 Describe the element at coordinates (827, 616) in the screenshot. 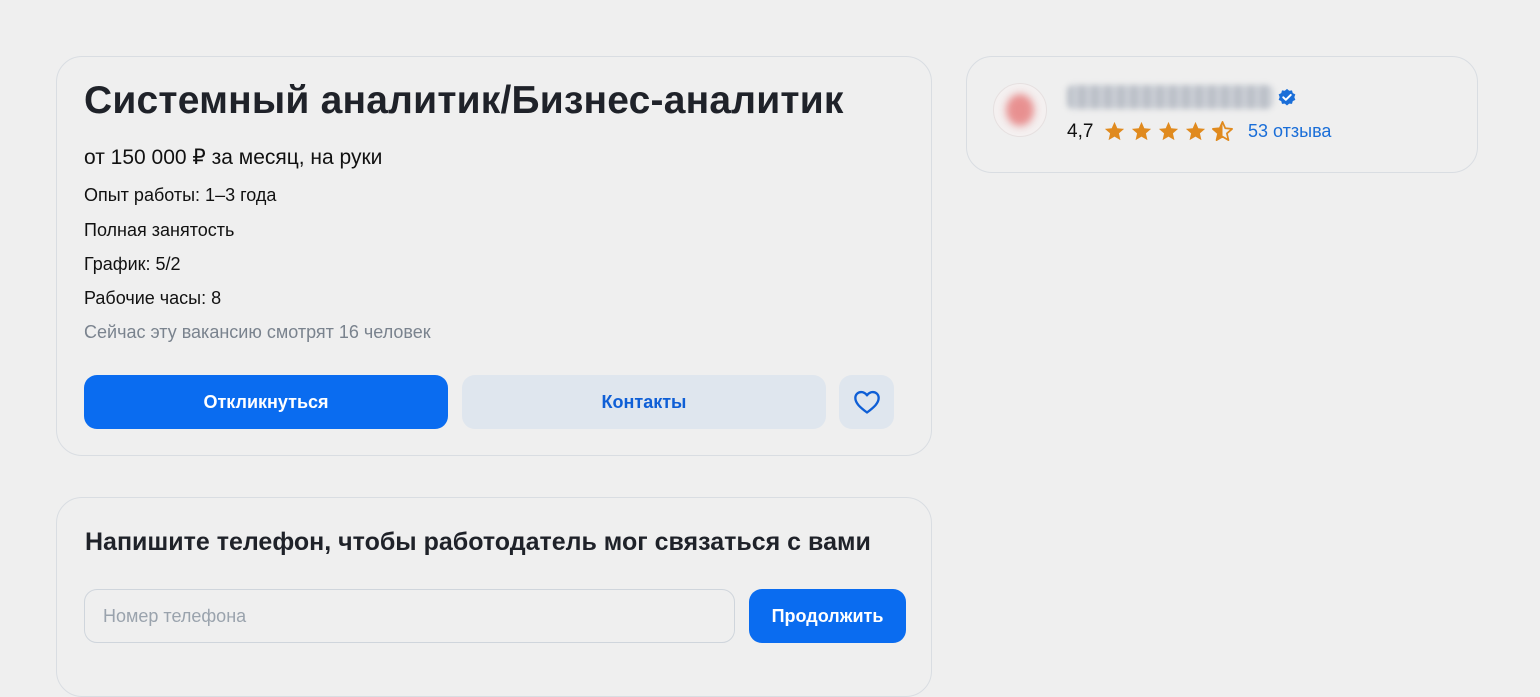

I see `continue-button: Продолжить` at that location.